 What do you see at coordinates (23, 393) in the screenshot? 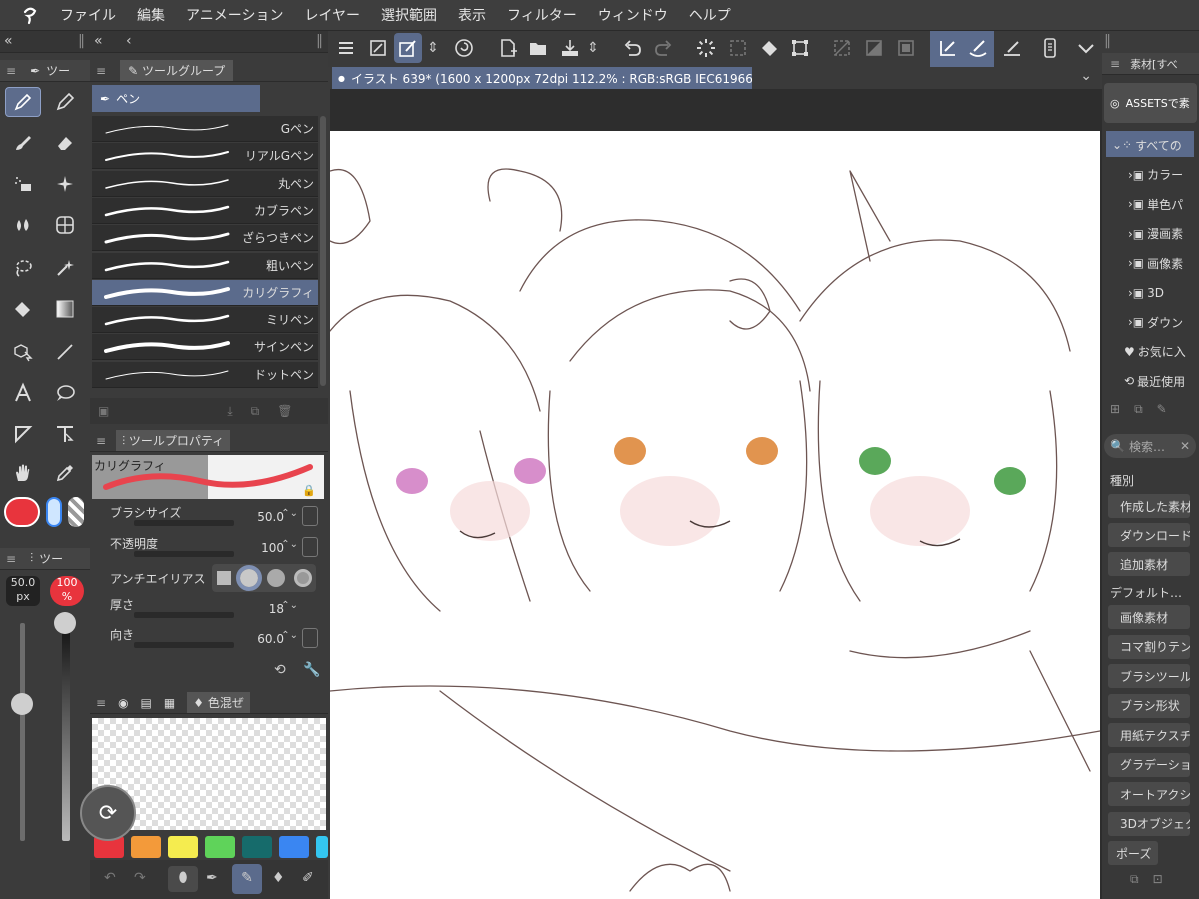
I see `text-tool-button` at bounding box center [23, 393].